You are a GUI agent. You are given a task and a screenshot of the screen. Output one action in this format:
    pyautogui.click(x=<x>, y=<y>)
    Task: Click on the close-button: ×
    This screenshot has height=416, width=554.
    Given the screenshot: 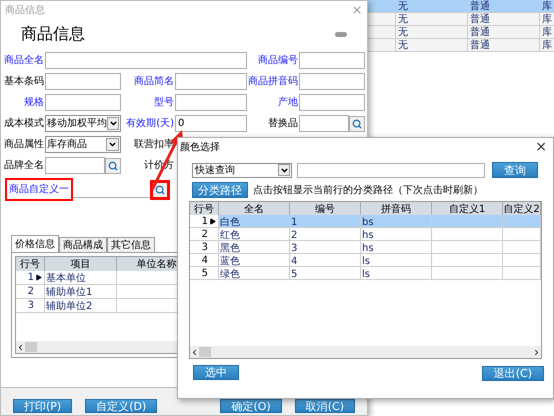 What is the action you would take?
    pyautogui.click(x=543, y=147)
    